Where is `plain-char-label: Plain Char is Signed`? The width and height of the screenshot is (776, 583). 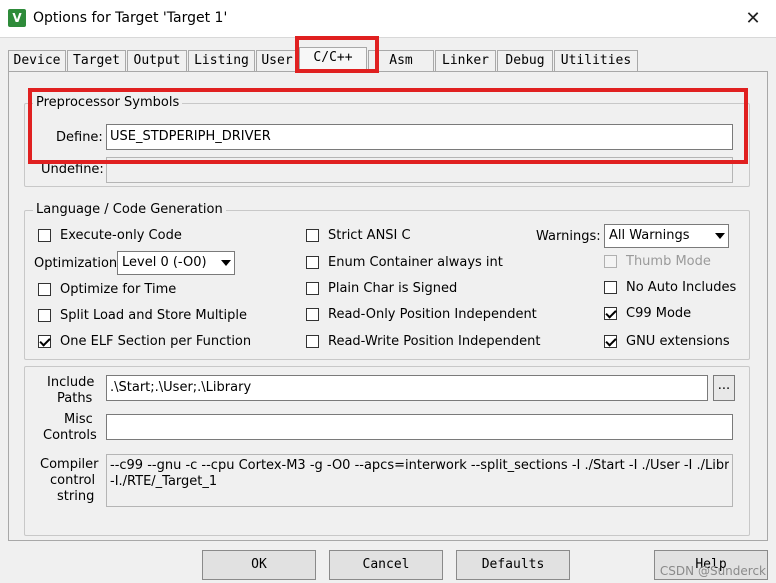 plain-char-label: Plain Char is Signed is located at coordinates (393, 288).